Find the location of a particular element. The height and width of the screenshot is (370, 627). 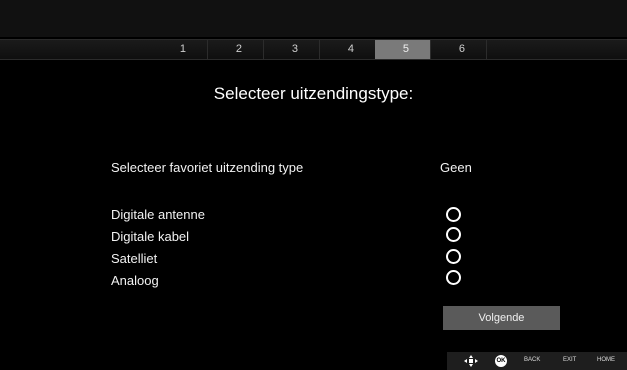

option-digitale-antenne: Digitale antenne is located at coordinates (158, 214).